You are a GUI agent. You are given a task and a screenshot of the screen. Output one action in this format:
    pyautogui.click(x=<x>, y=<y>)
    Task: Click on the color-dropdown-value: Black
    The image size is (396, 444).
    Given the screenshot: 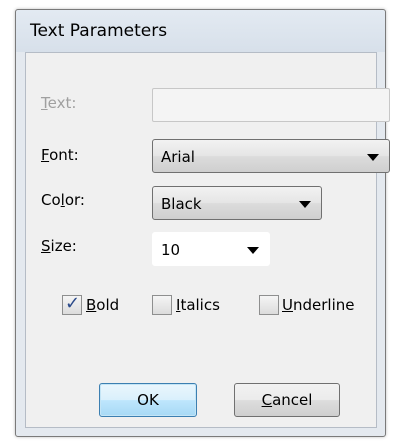 What is the action you would take?
    pyautogui.click(x=181, y=204)
    